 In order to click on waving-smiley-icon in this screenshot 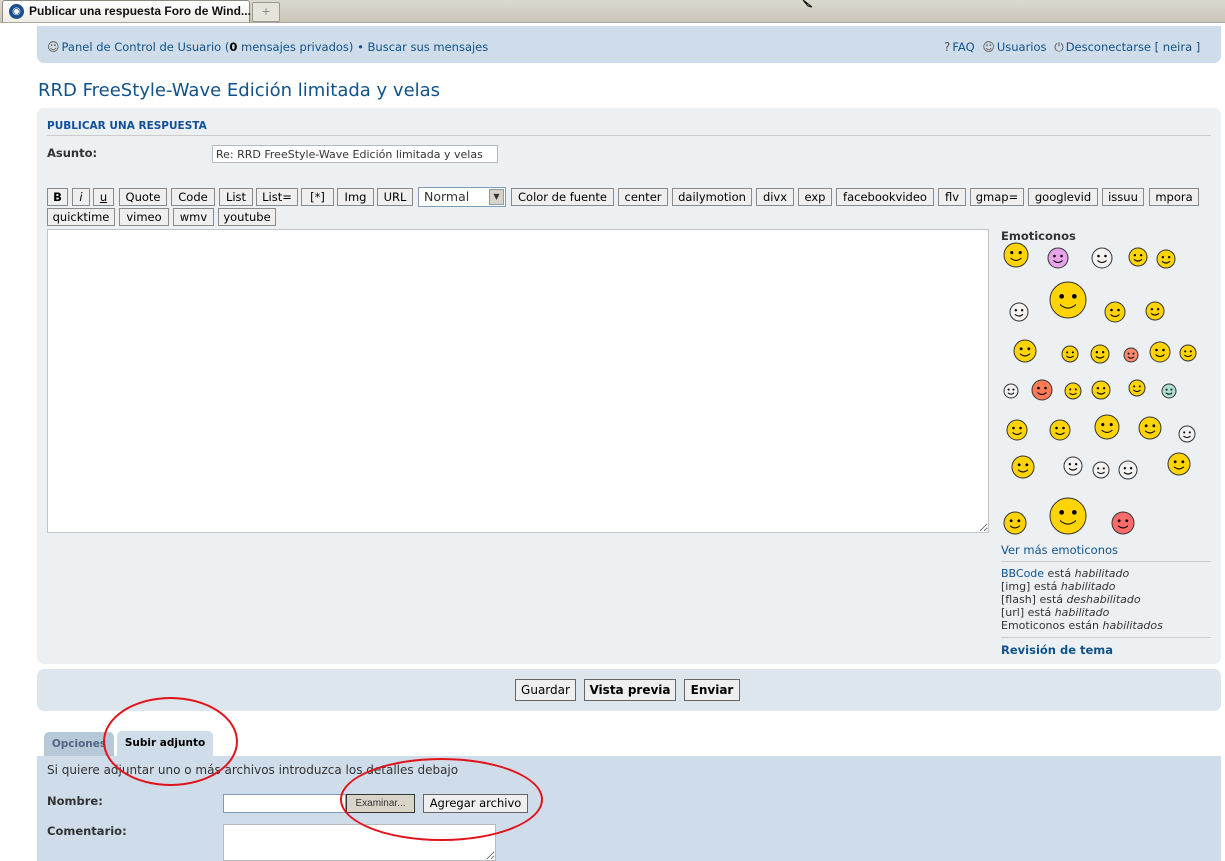, I will do `click(1166, 259)`.